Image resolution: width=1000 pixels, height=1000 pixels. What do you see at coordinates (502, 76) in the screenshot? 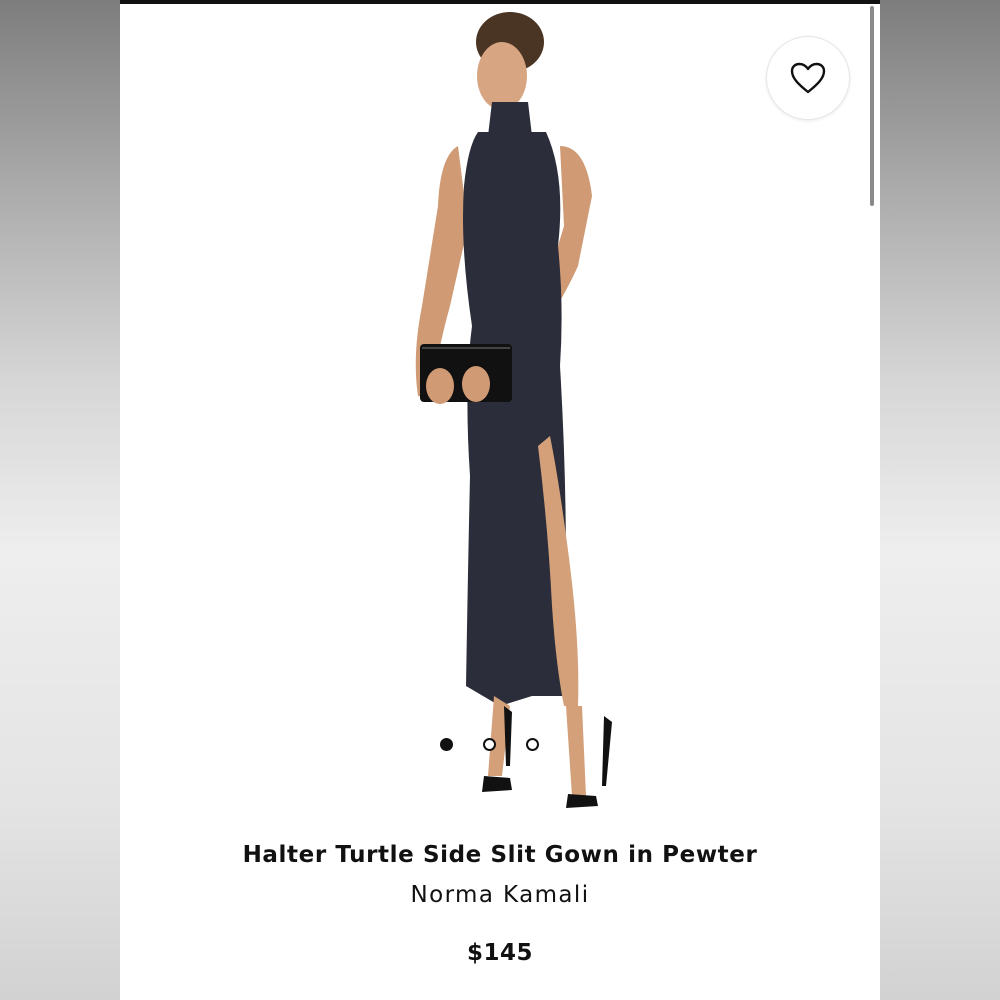
I see `face` at bounding box center [502, 76].